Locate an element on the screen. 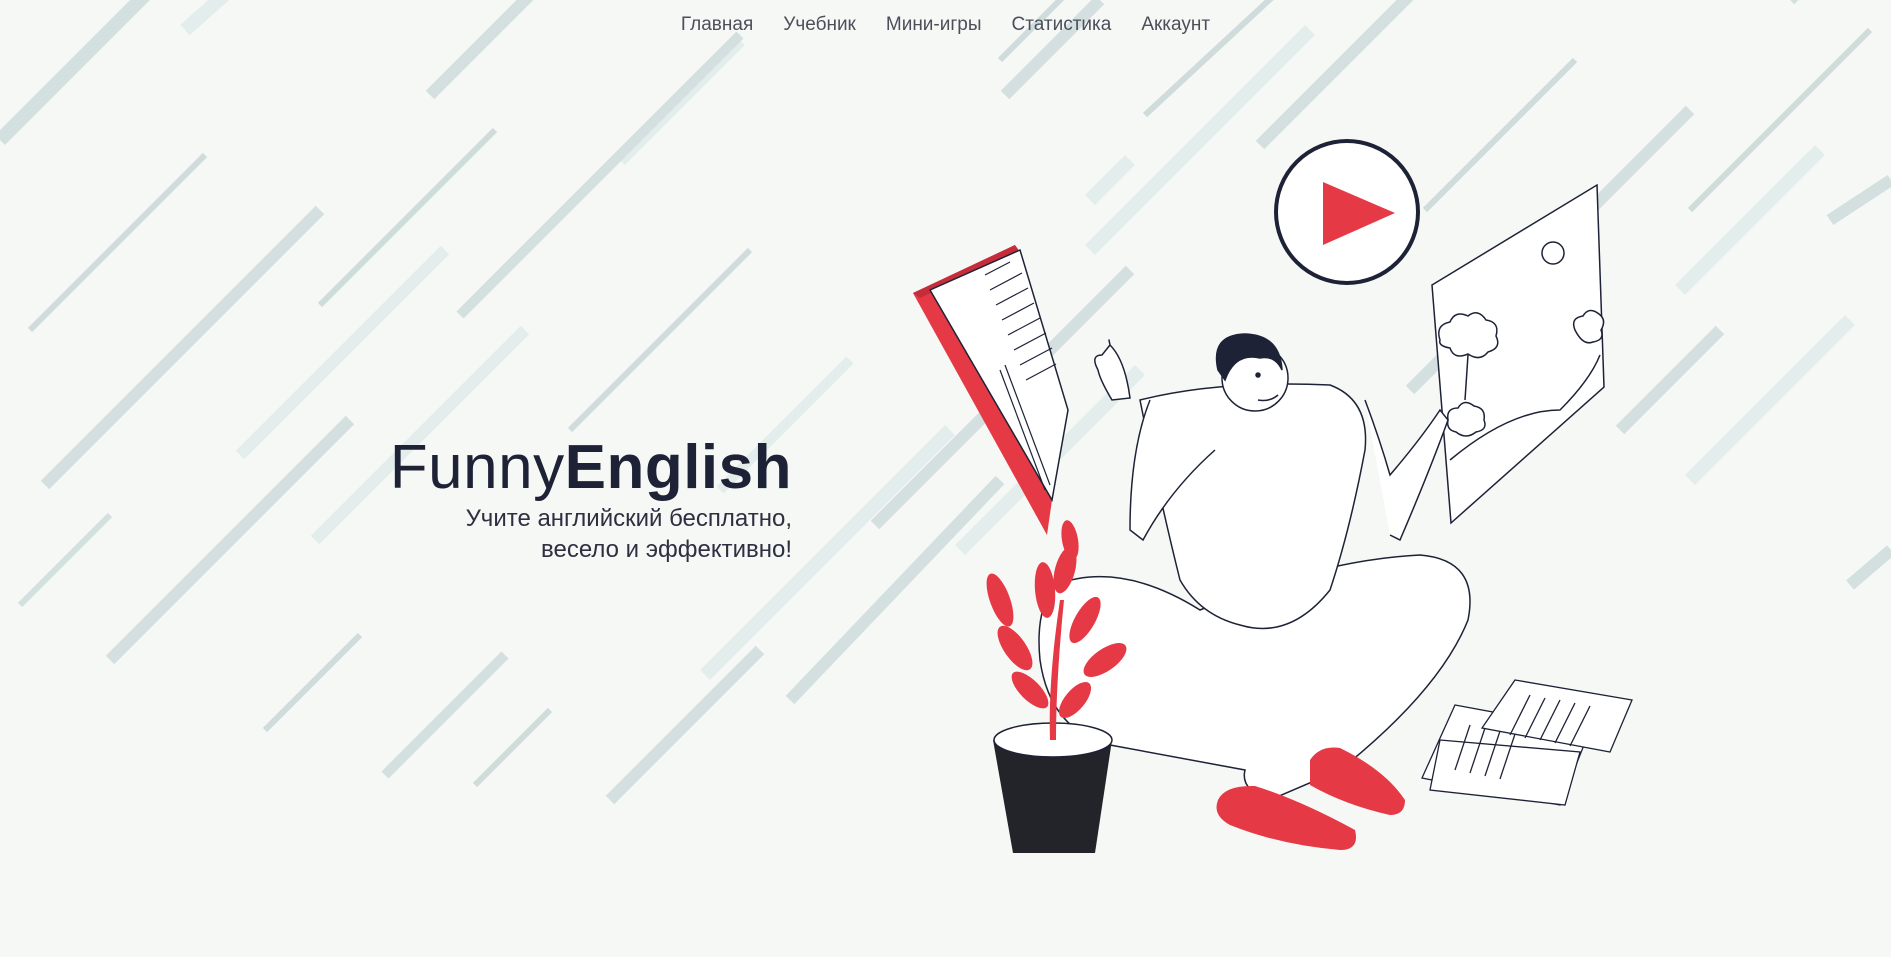 This screenshot has width=1891, height=957. papers-icon is located at coordinates (1527, 742).